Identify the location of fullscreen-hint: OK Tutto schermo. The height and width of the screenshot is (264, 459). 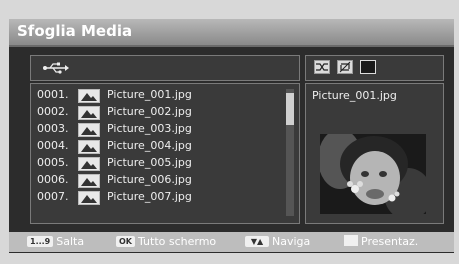
(166, 241).